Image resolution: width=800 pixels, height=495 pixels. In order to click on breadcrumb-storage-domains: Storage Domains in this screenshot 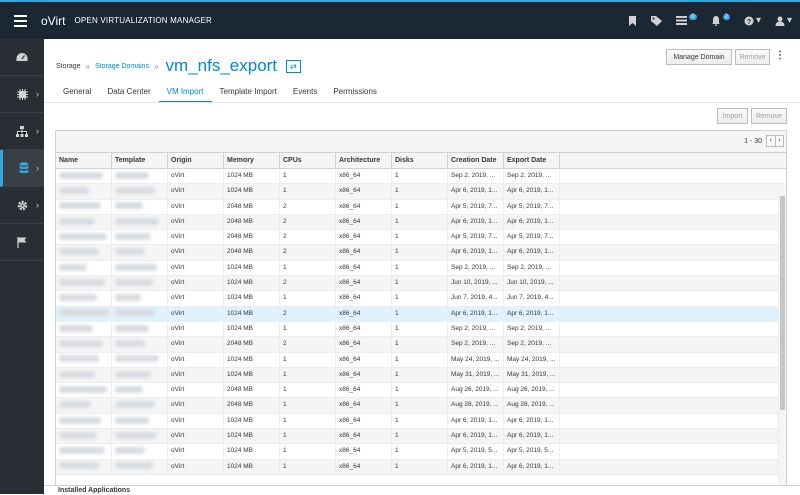, I will do `click(122, 66)`.